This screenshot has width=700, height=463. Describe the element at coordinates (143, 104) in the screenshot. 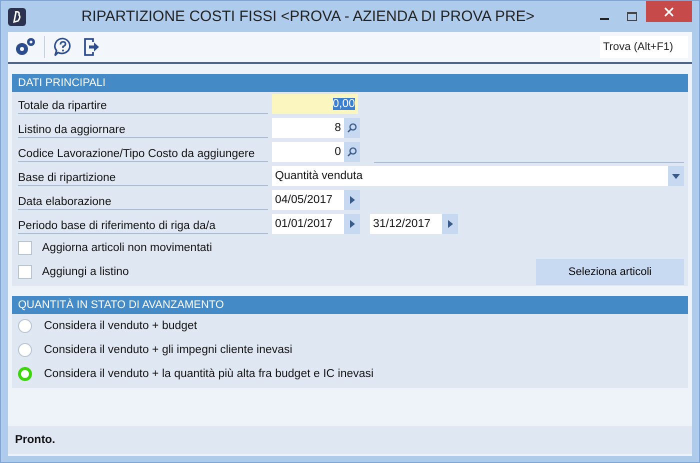

I see `field-label: Totale da ripartire` at that location.